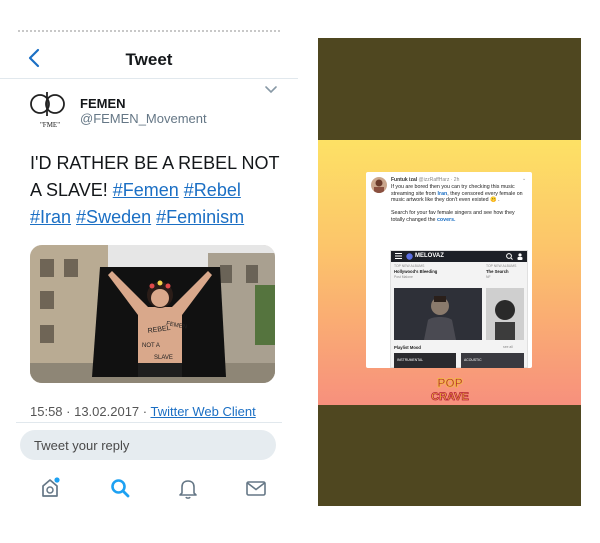  What do you see at coordinates (50, 110) in the screenshot?
I see `avatar: "FME"` at bounding box center [50, 110].